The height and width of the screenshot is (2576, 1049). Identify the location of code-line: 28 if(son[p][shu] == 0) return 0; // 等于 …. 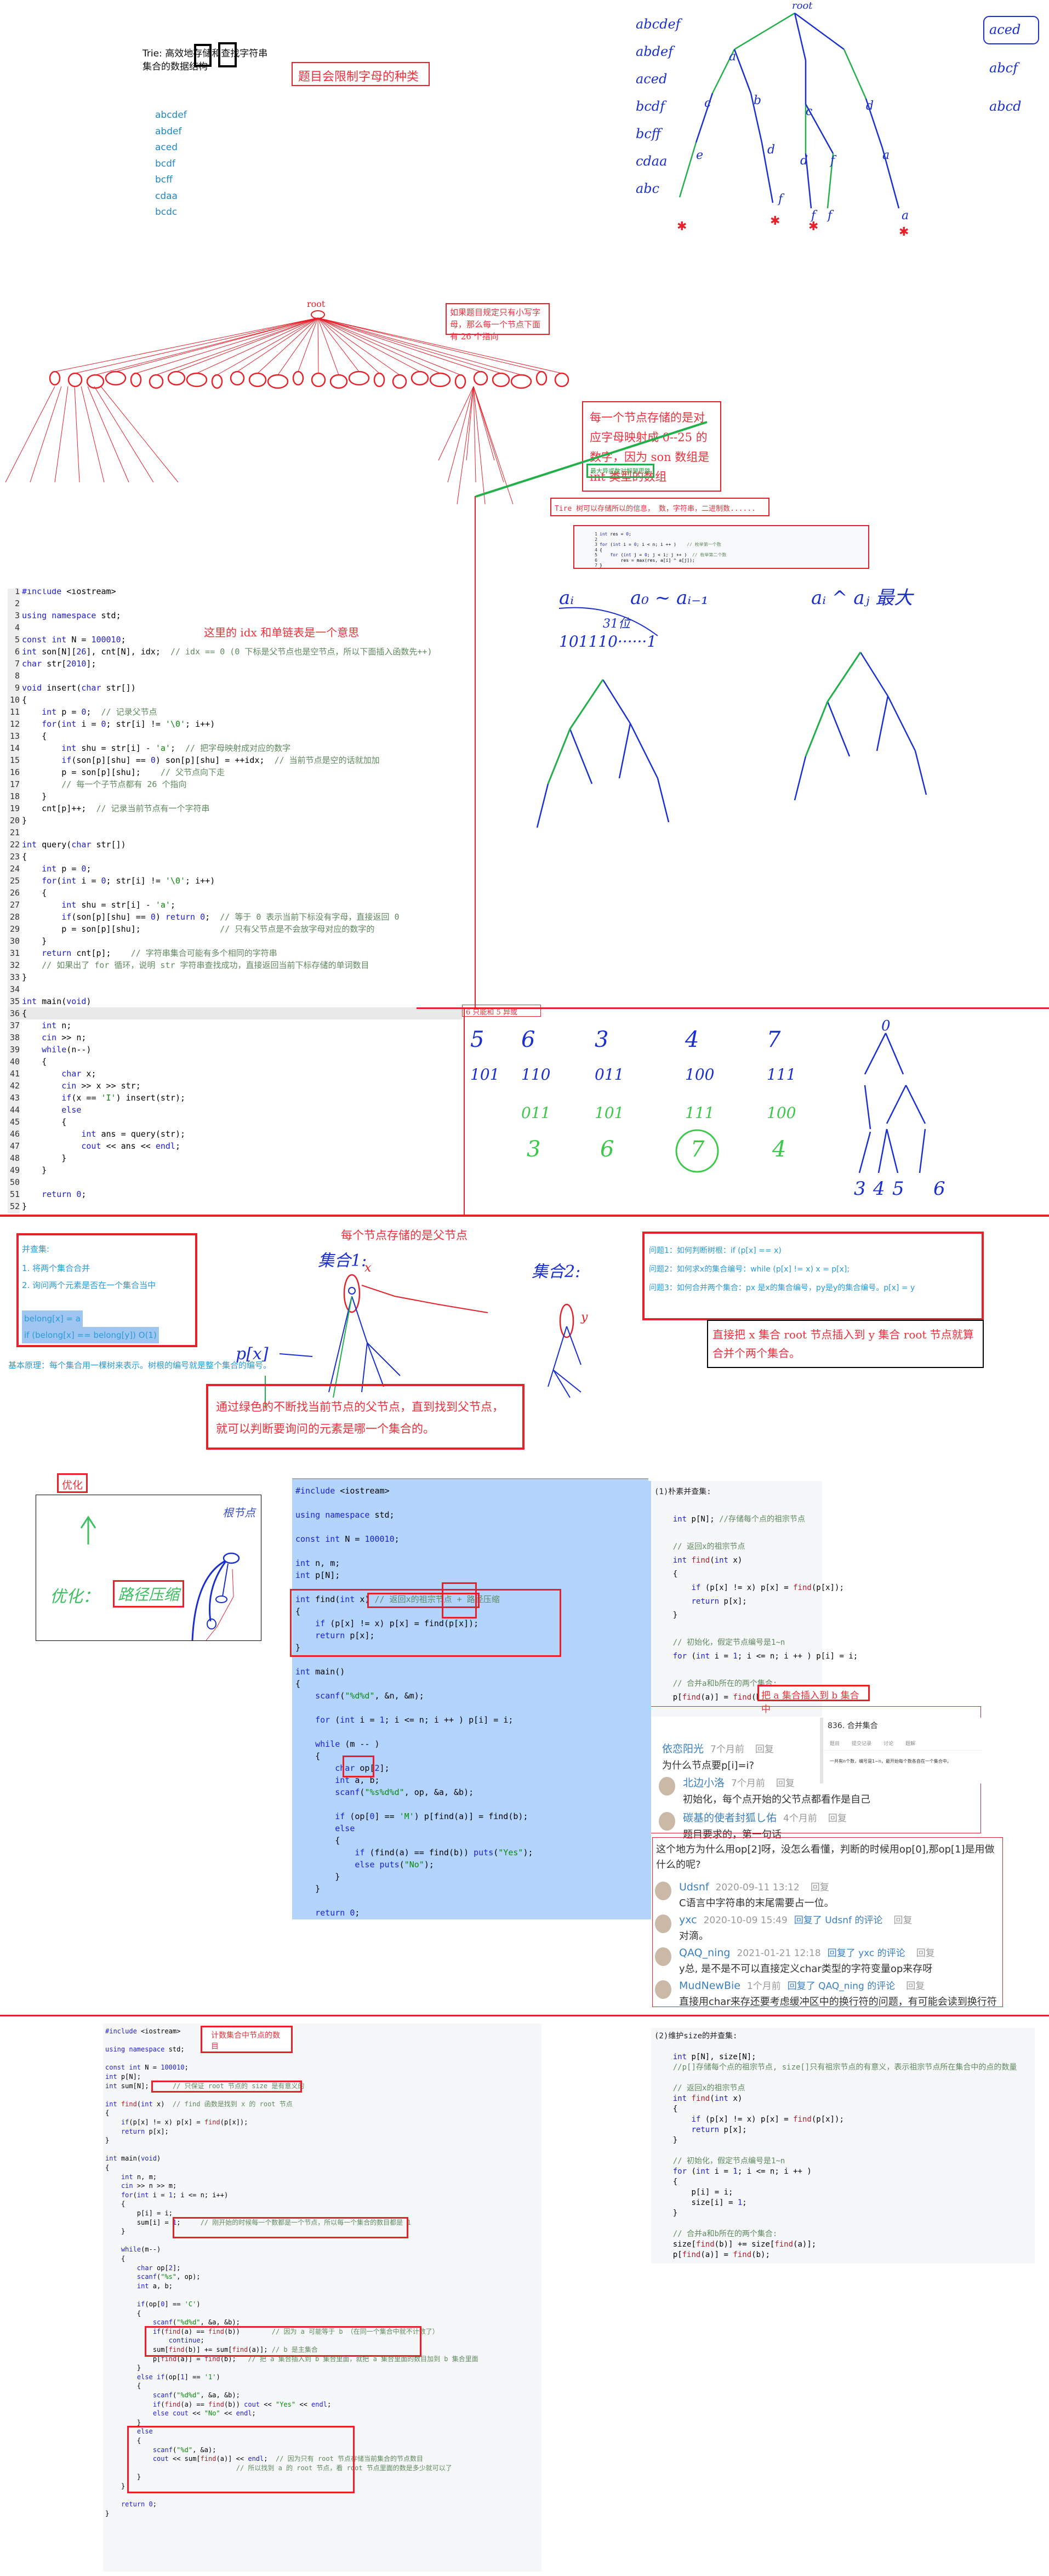
(204, 917).